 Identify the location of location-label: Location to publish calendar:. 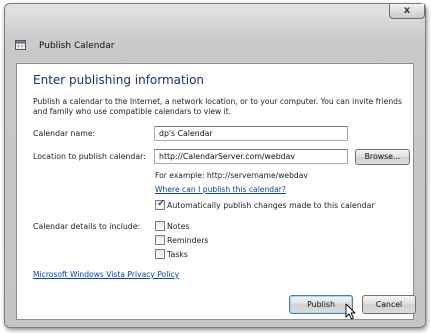
(89, 156).